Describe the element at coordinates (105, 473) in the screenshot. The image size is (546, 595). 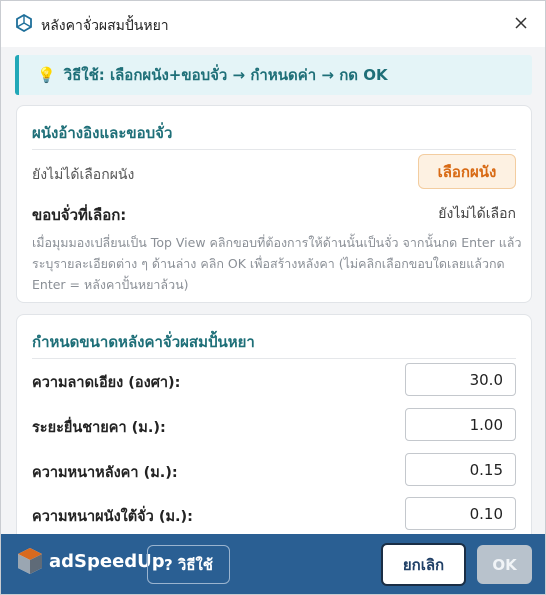
I see `roof-thickness-label: ความหนาหลังคา (ม.):` at that location.